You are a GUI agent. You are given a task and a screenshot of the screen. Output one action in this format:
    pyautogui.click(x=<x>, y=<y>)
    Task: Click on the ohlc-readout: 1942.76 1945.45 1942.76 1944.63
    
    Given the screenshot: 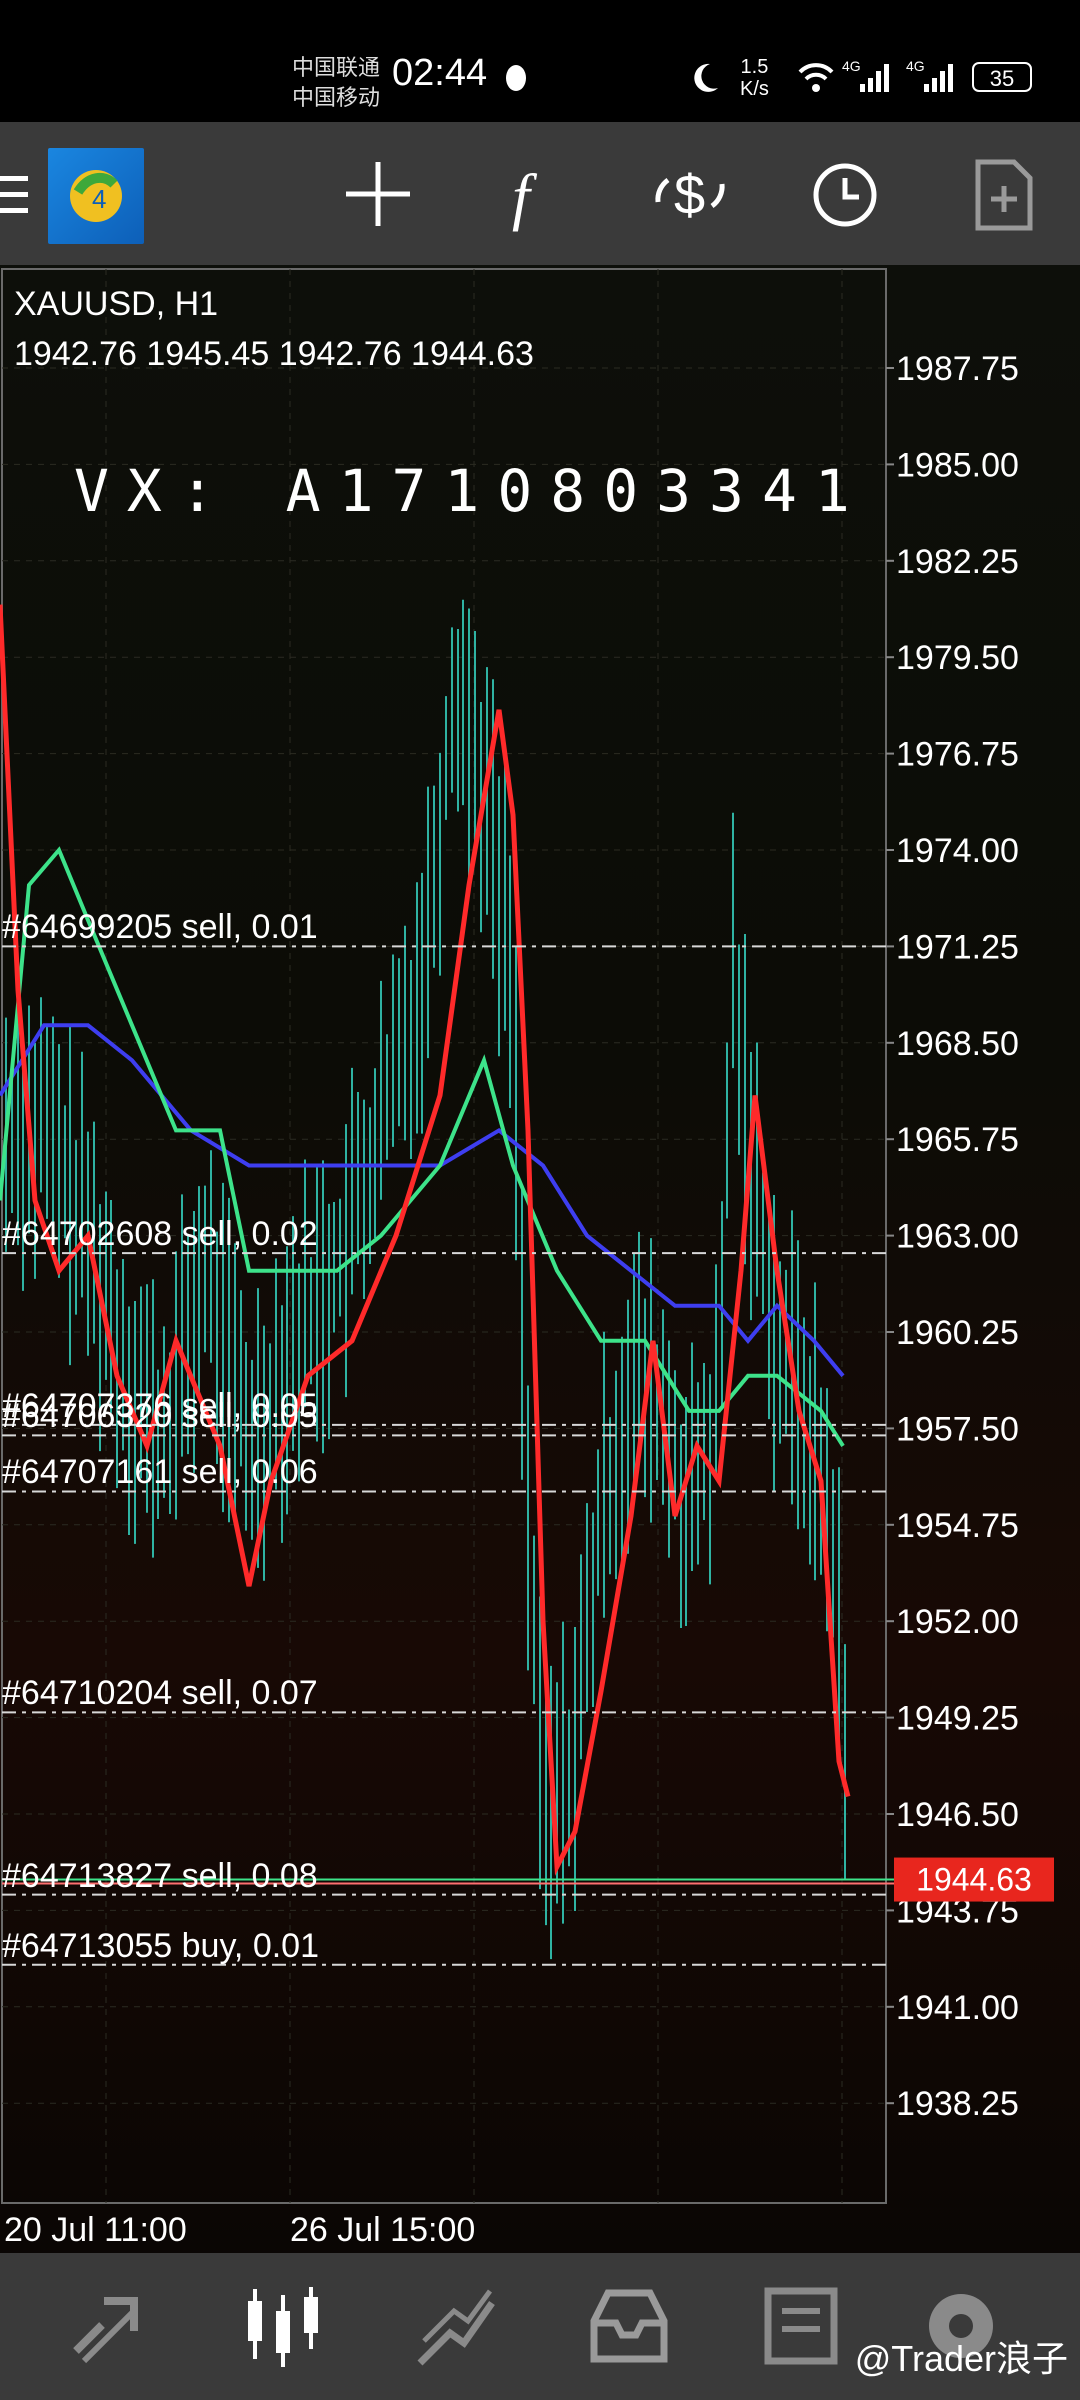 What is the action you would take?
    pyautogui.click(x=274, y=354)
    